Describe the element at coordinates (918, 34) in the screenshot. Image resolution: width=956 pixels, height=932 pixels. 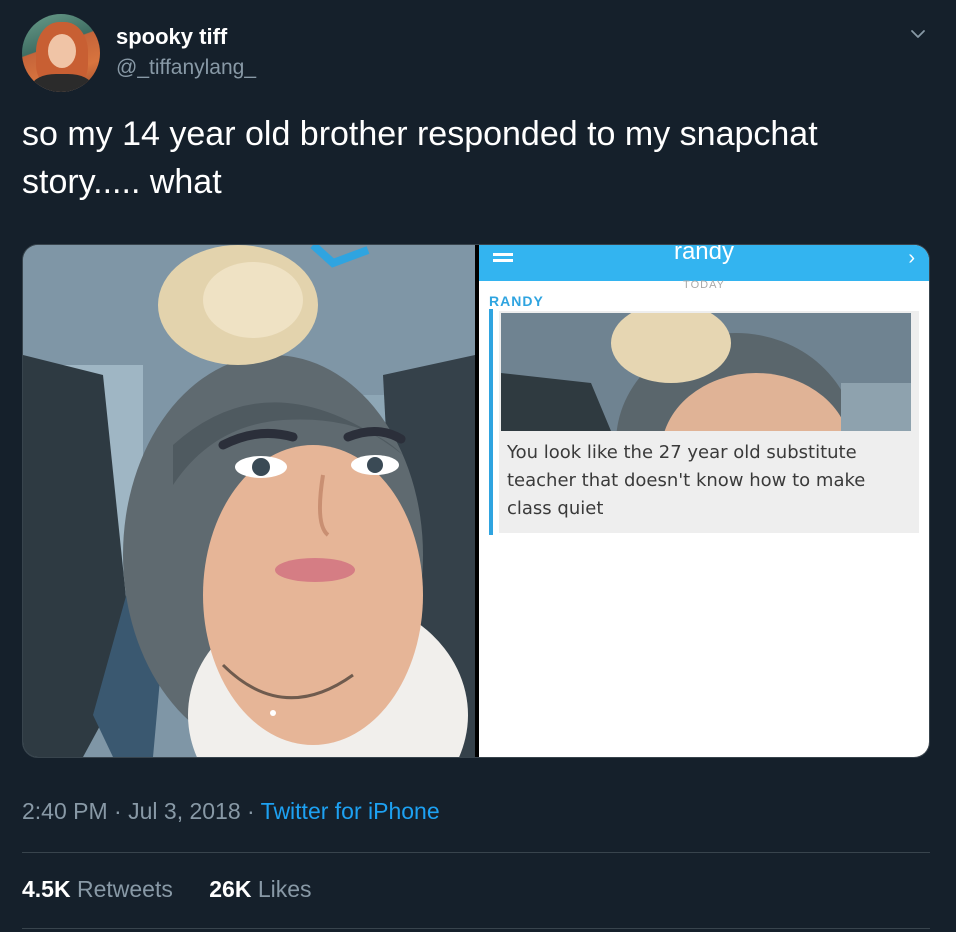
I see `chevron-down-icon` at that location.